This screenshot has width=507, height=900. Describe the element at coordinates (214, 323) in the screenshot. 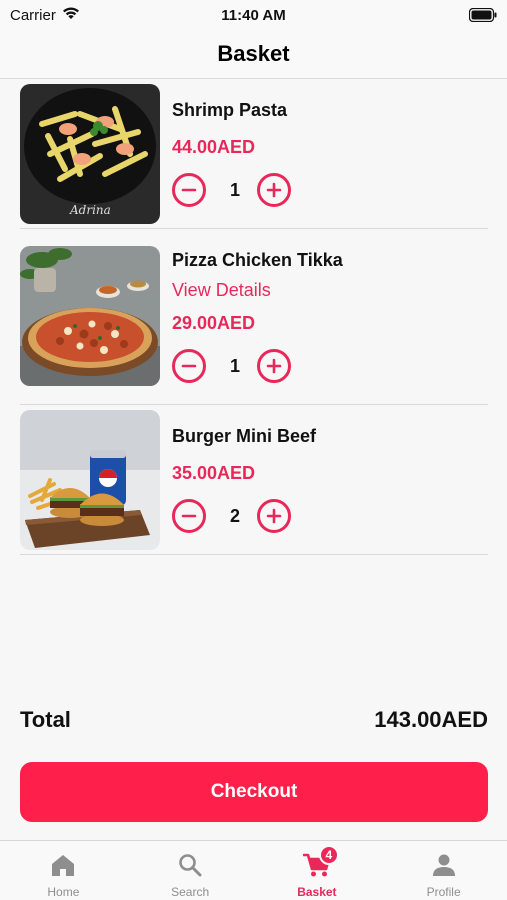

I see `item-price: 29.00AED` at that location.